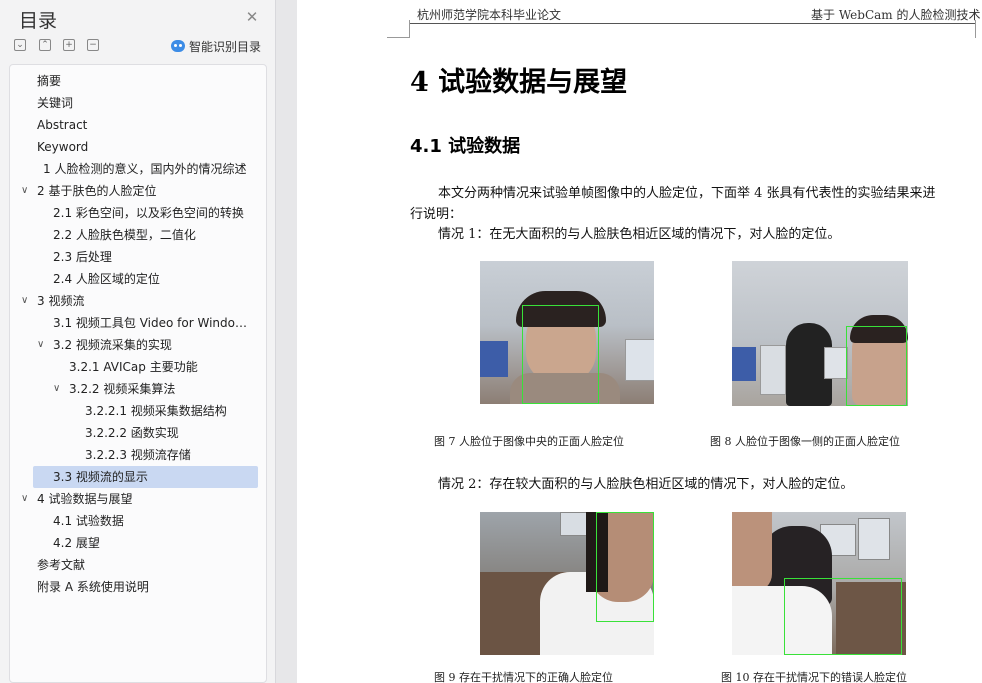  What do you see at coordinates (820, 333) in the screenshot?
I see `figure-8-image` at bounding box center [820, 333].